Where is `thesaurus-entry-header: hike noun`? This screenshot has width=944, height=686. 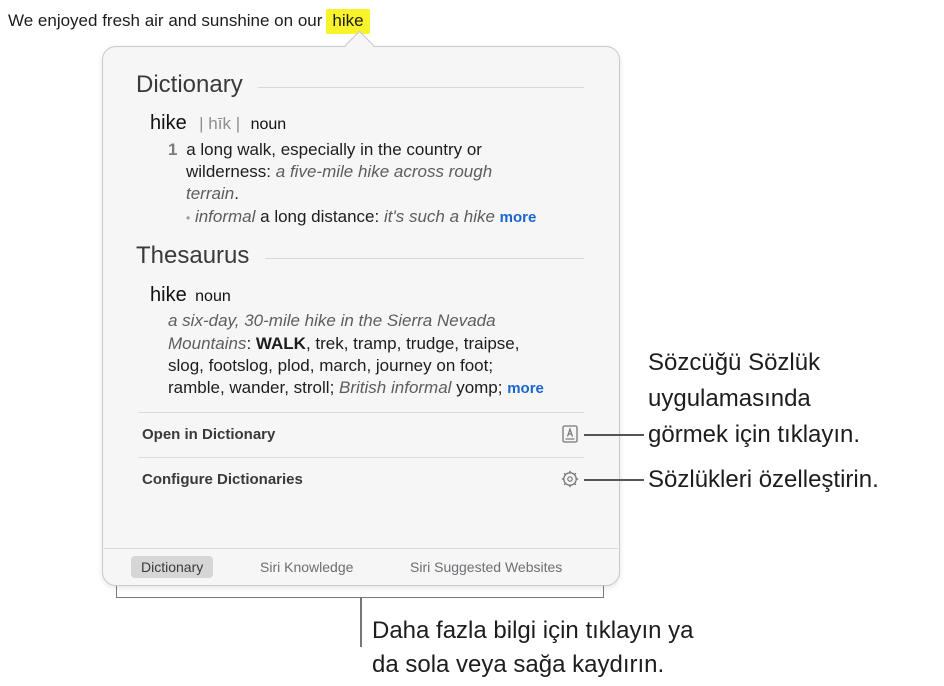 thesaurus-entry-header: hike noun is located at coordinates (190, 295).